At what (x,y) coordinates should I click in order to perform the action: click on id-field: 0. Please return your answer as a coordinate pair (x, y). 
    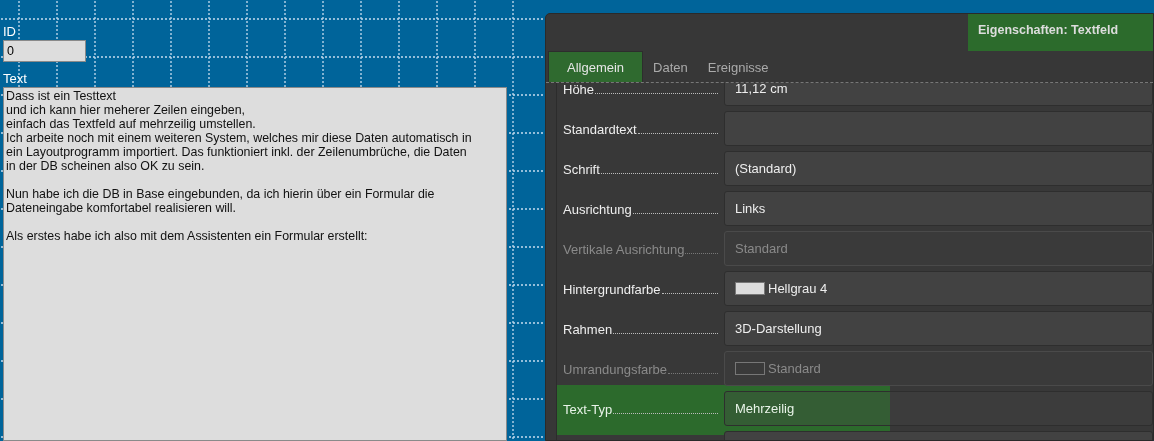
    Looking at the image, I should click on (44, 51).